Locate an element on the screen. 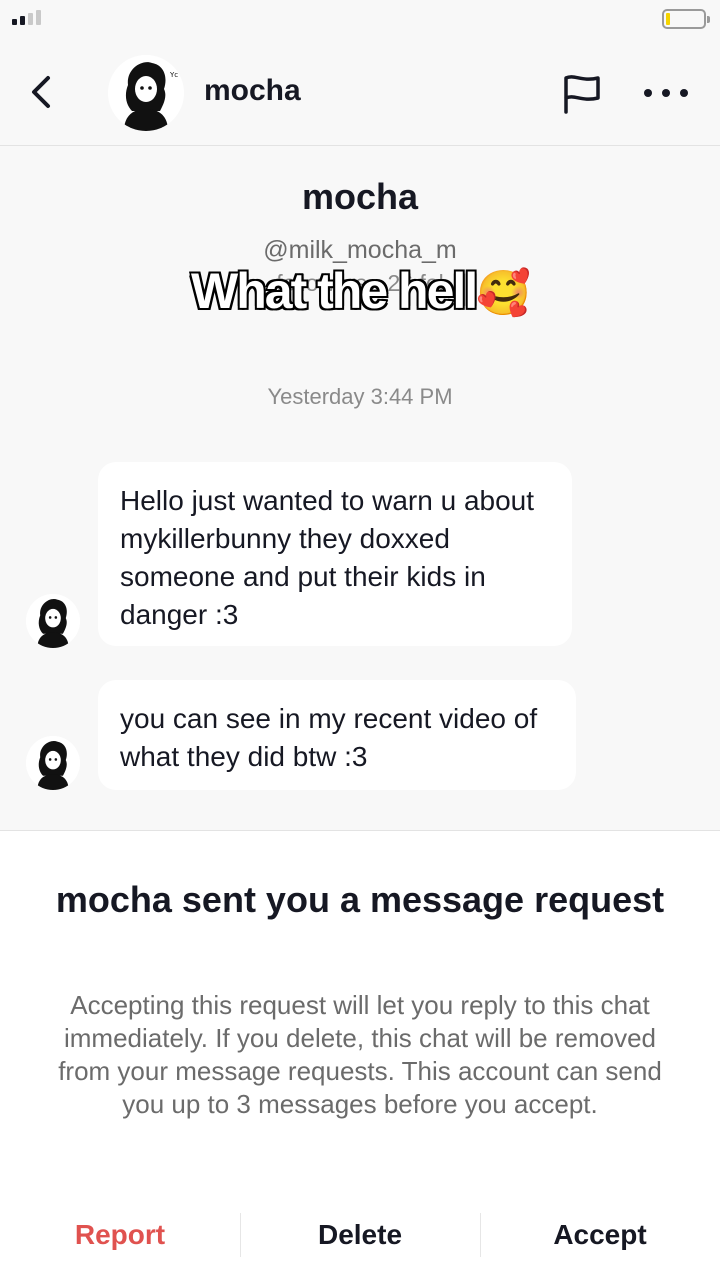 This screenshot has height=1280, width=720. request-title: mocha sent you a message request is located at coordinates (360, 899).